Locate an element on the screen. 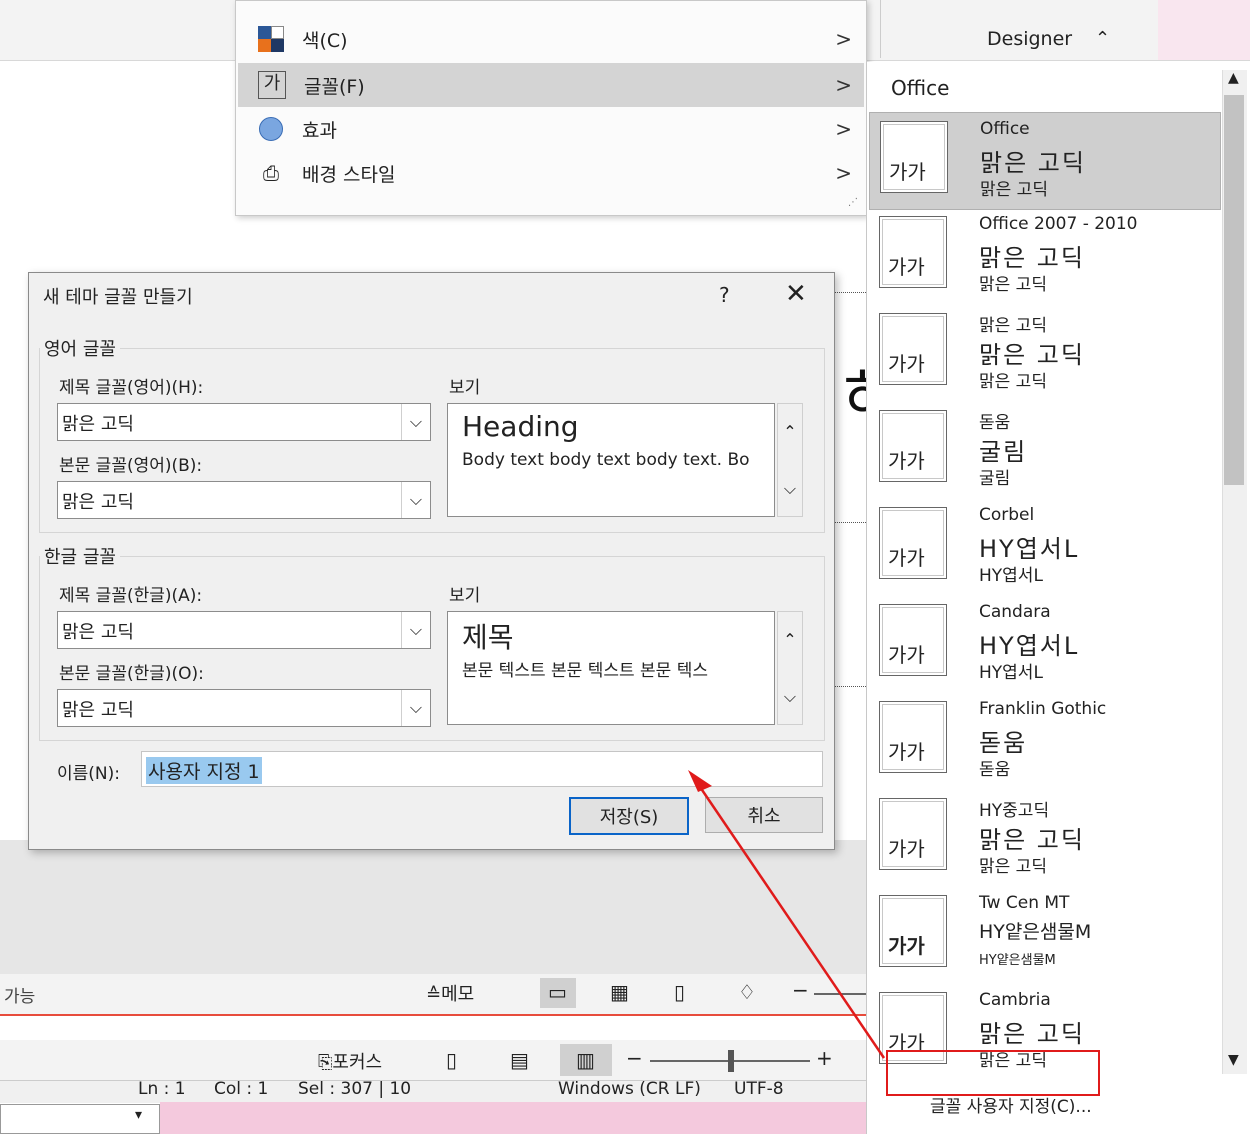 The height and width of the screenshot is (1134, 1250). annotation-arrow is located at coordinates (787, 914).